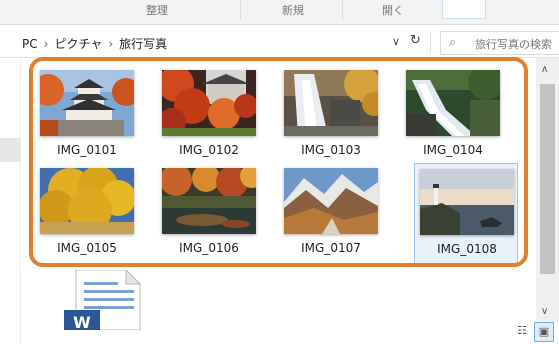 Image resolution: width=559 pixels, height=344 pixels. I want to click on photo-thumbnail-mountain-valley, so click(331, 201).